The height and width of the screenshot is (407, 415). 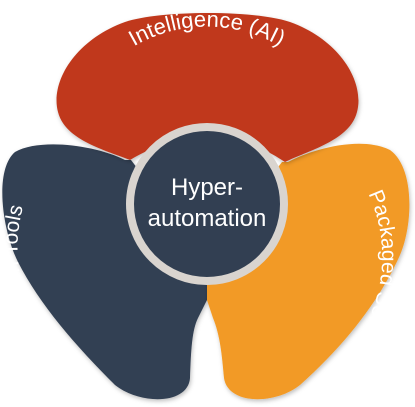 What do you see at coordinates (207, 187) in the screenshot?
I see `center-label-line1: Hyper-` at bounding box center [207, 187].